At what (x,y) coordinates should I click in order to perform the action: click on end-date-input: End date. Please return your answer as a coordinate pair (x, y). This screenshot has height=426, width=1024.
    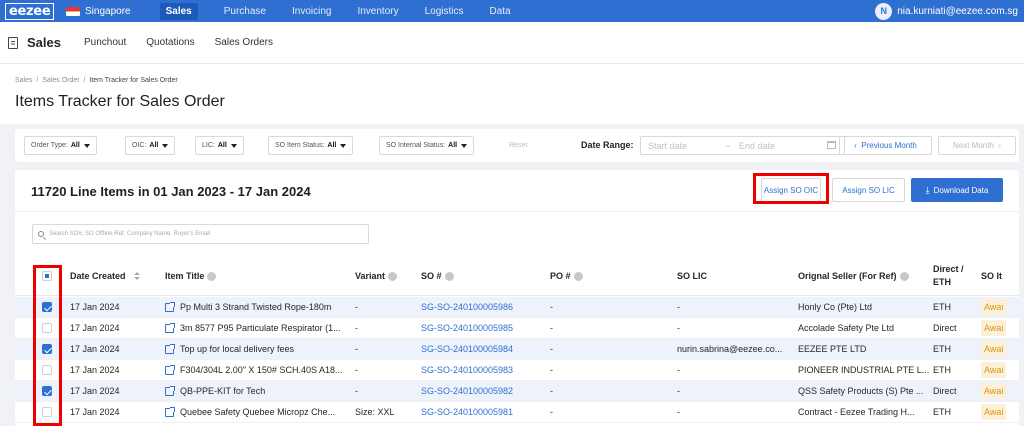
    Looking at the image, I should click on (757, 146).